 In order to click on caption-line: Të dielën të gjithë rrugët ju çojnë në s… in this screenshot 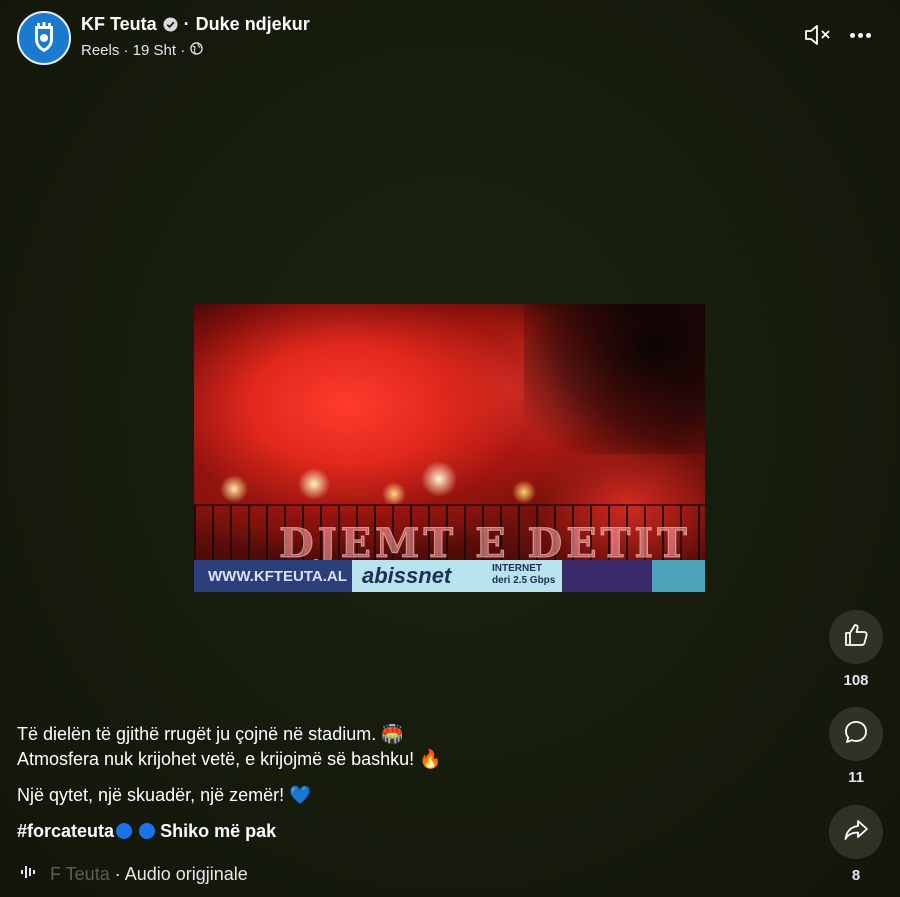, I will do `click(210, 734)`.